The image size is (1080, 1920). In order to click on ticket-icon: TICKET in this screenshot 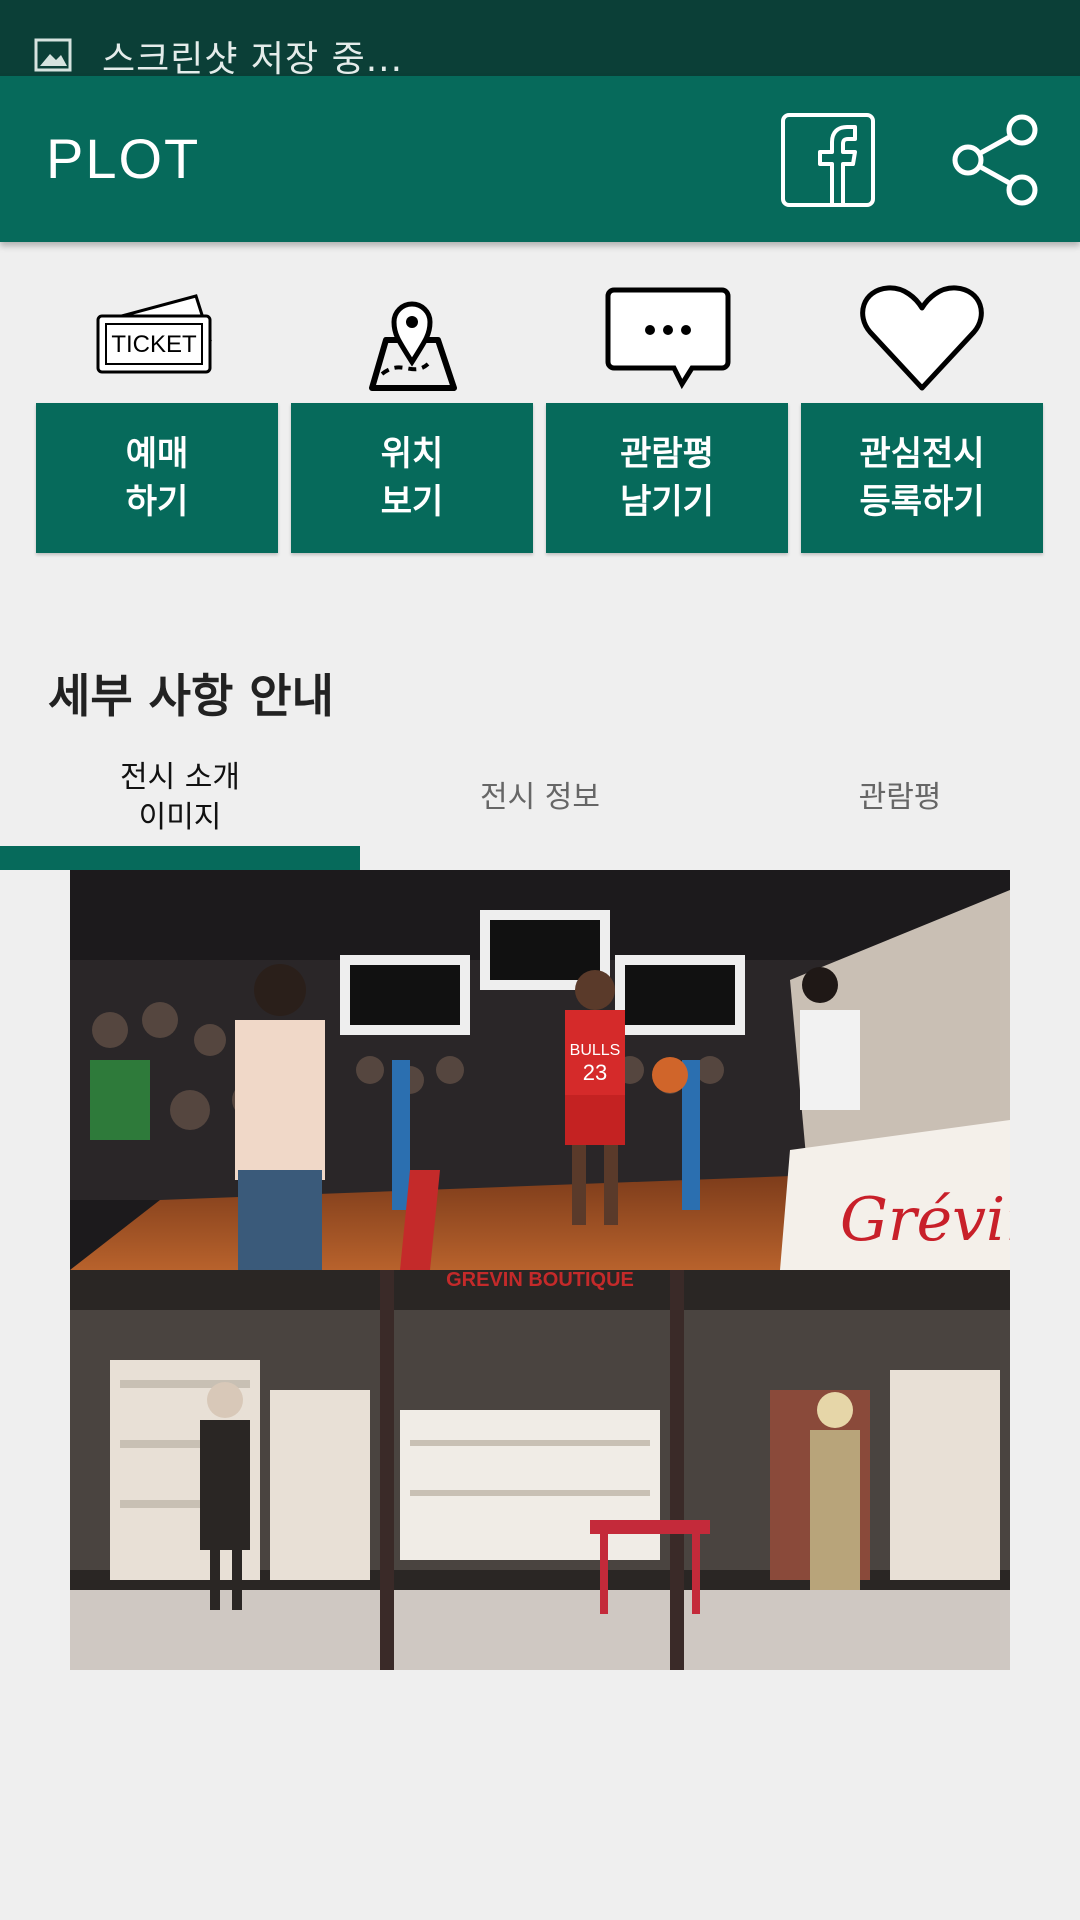, I will do `click(156, 338)`.